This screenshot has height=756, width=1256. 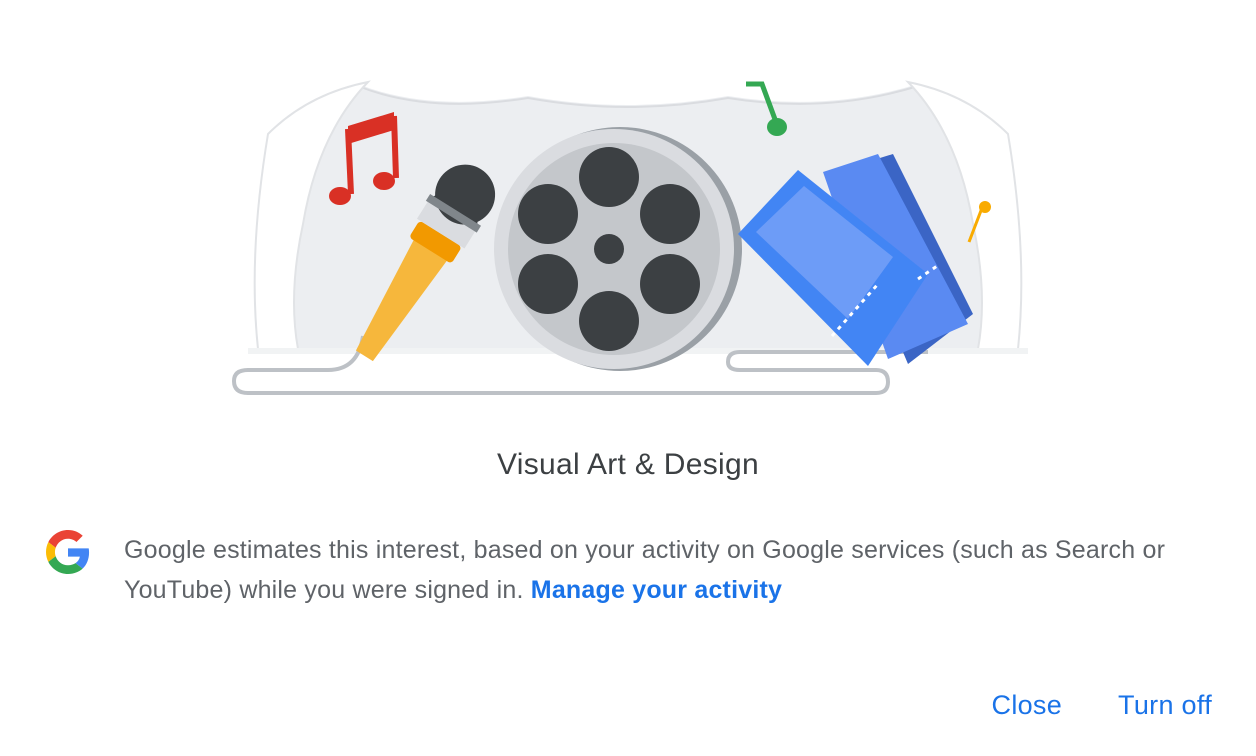 What do you see at coordinates (618, 249) in the screenshot?
I see `film-reel-icon` at bounding box center [618, 249].